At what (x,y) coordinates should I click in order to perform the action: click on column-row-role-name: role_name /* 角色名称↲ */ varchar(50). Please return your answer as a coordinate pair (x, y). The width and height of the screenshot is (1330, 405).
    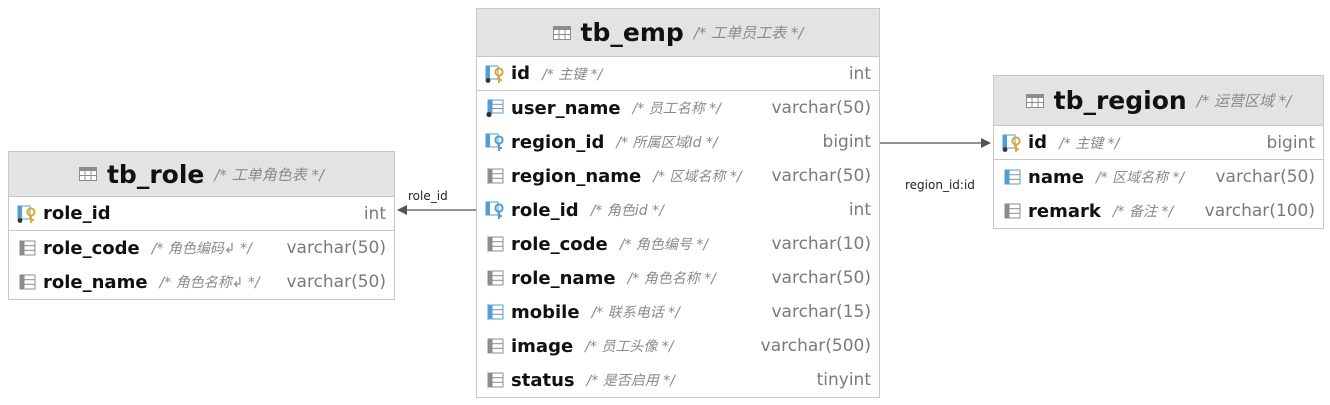
    Looking at the image, I should click on (201, 282).